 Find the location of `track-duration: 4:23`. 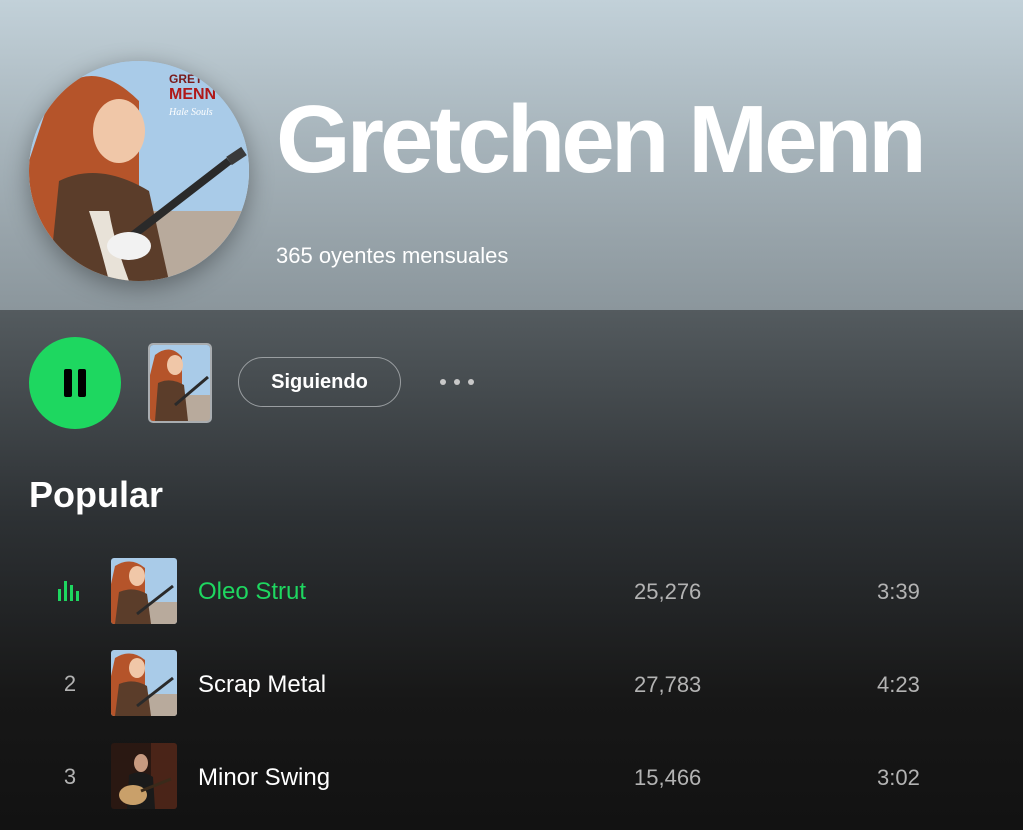

track-duration: 4:23 is located at coordinates (898, 684).